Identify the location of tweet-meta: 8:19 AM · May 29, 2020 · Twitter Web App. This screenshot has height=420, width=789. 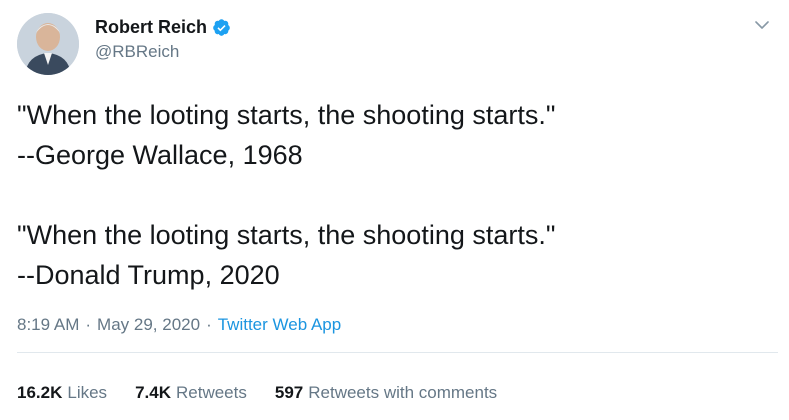
(179, 325).